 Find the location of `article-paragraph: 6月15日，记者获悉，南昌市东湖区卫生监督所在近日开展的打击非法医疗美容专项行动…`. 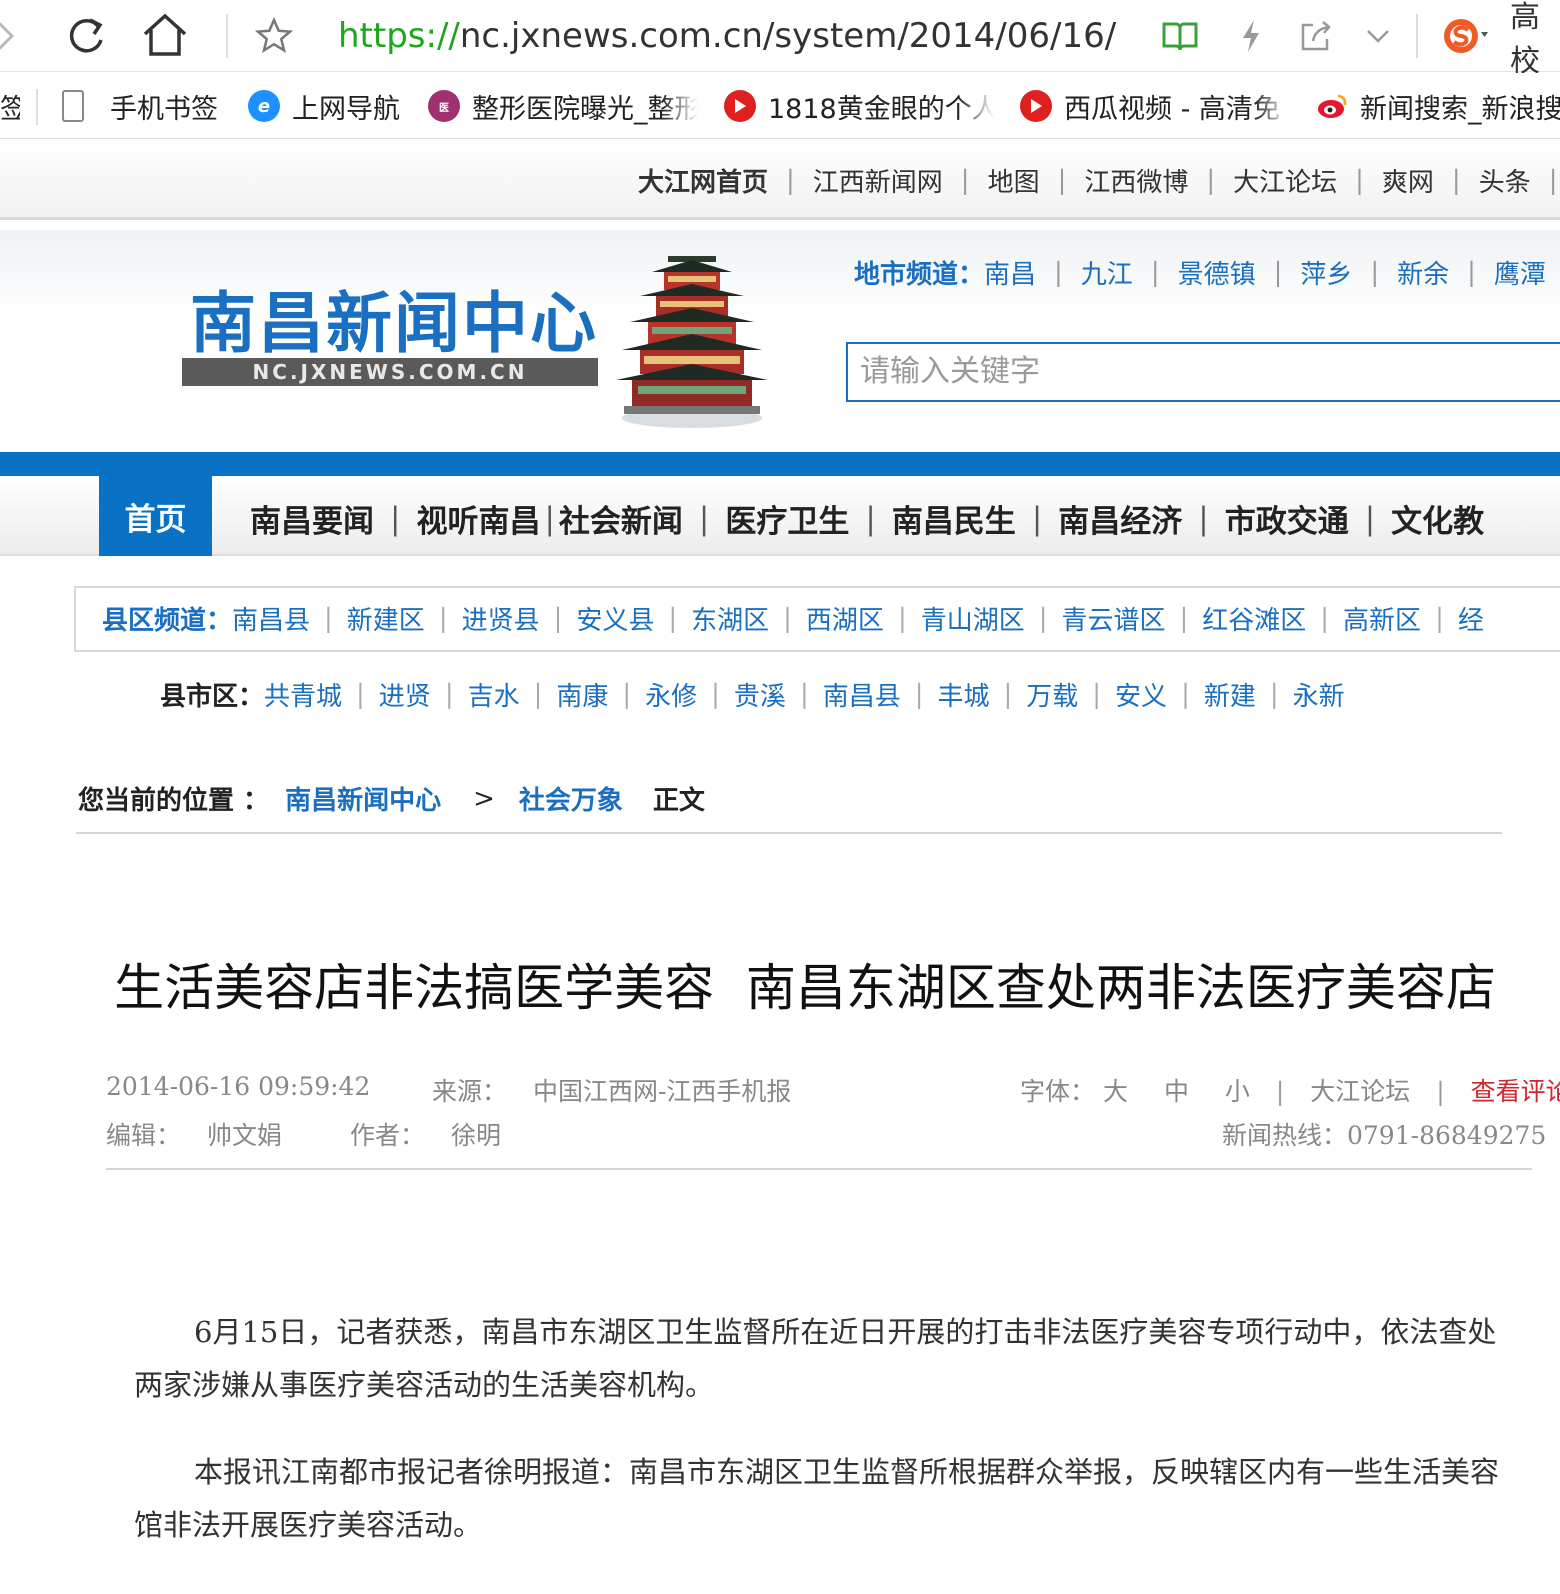

article-paragraph: 6月15日，记者获悉，南昌市东湖区卫生监督所在近日开展的打击非法医疗美容专项行动… is located at coordinates (815, 1358).